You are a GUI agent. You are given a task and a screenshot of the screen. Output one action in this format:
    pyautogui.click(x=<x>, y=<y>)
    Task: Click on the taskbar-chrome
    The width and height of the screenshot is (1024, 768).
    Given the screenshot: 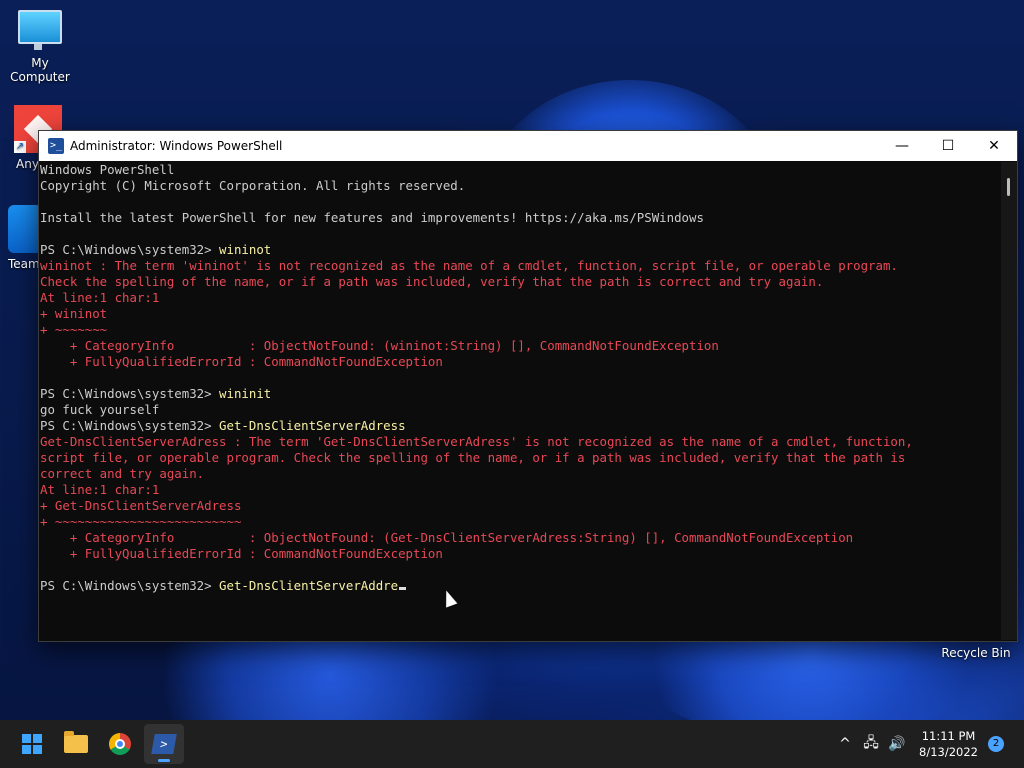 What is the action you would take?
    pyautogui.click(x=120, y=744)
    